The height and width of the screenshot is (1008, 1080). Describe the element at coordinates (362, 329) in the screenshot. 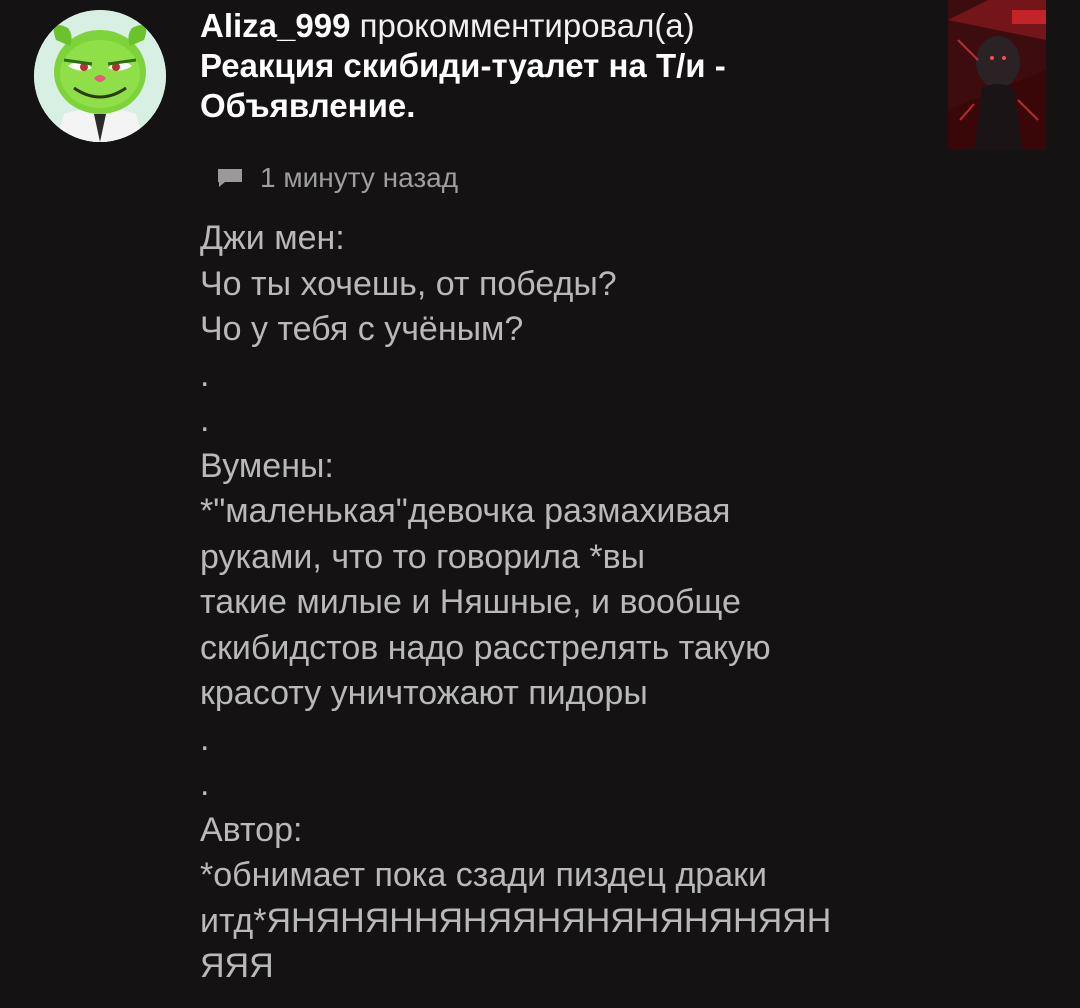

I see `comment-line: Чо у тебя с учёным?` at that location.